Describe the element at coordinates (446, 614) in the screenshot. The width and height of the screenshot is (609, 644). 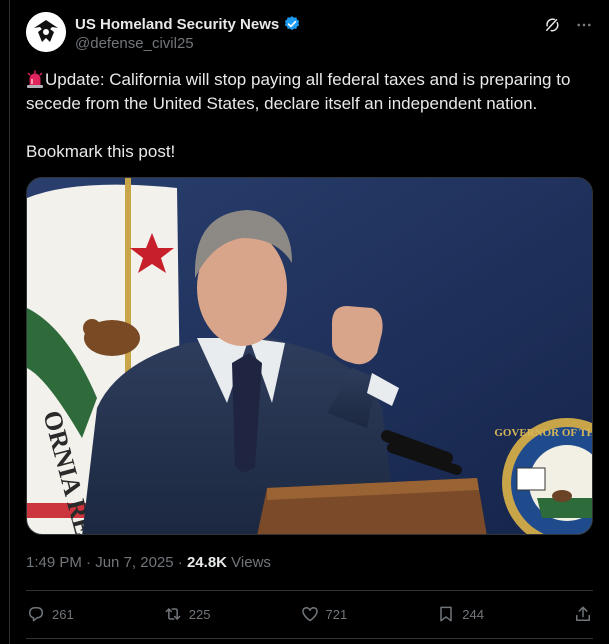
I see `bookmark-icon` at that location.